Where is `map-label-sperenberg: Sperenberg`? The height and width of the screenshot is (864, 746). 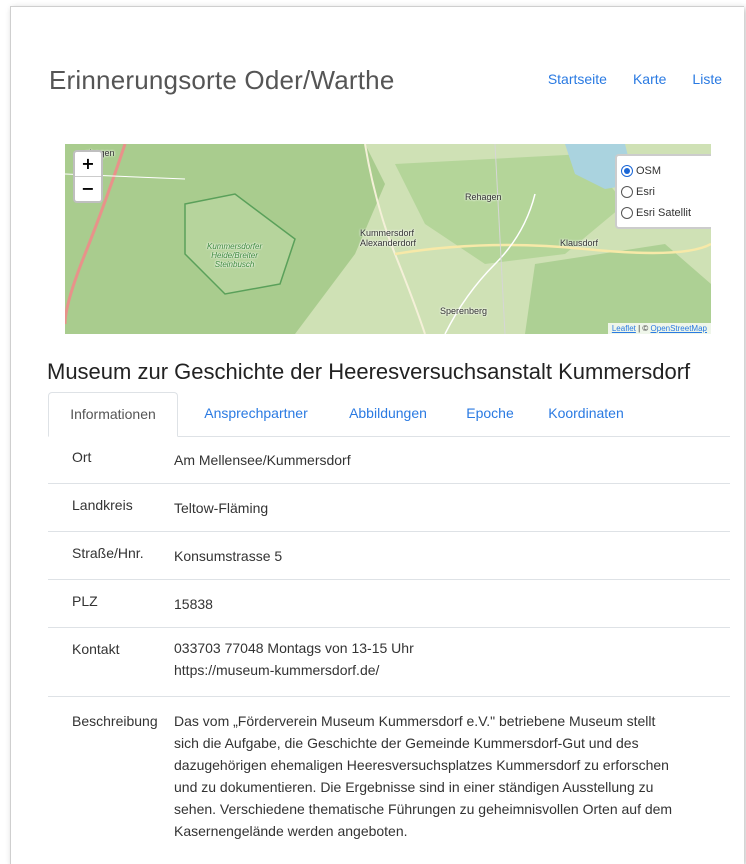
map-label-sperenberg: Sperenberg is located at coordinates (464, 311).